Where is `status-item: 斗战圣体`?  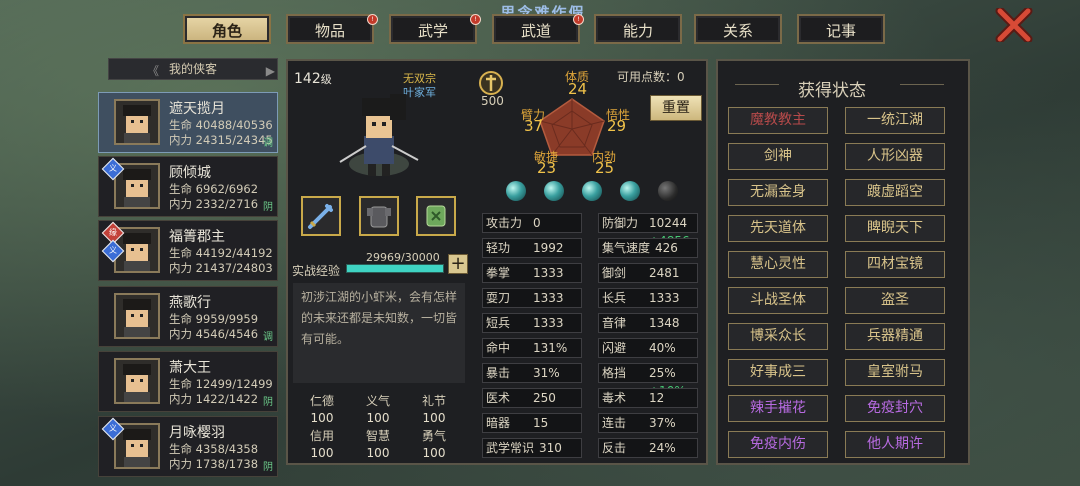
status-item: 斗战圣体 is located at coordinates (778, 300).